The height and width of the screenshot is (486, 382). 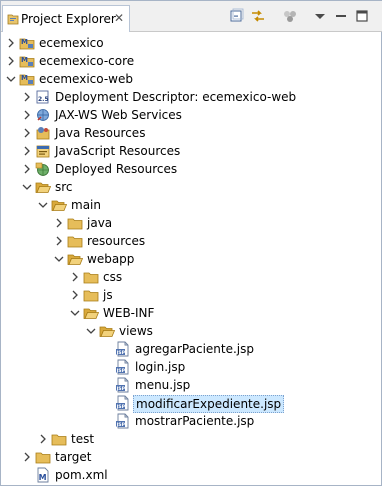 I want to click on tree-item: Java Resources, so click(x=191, y=133).